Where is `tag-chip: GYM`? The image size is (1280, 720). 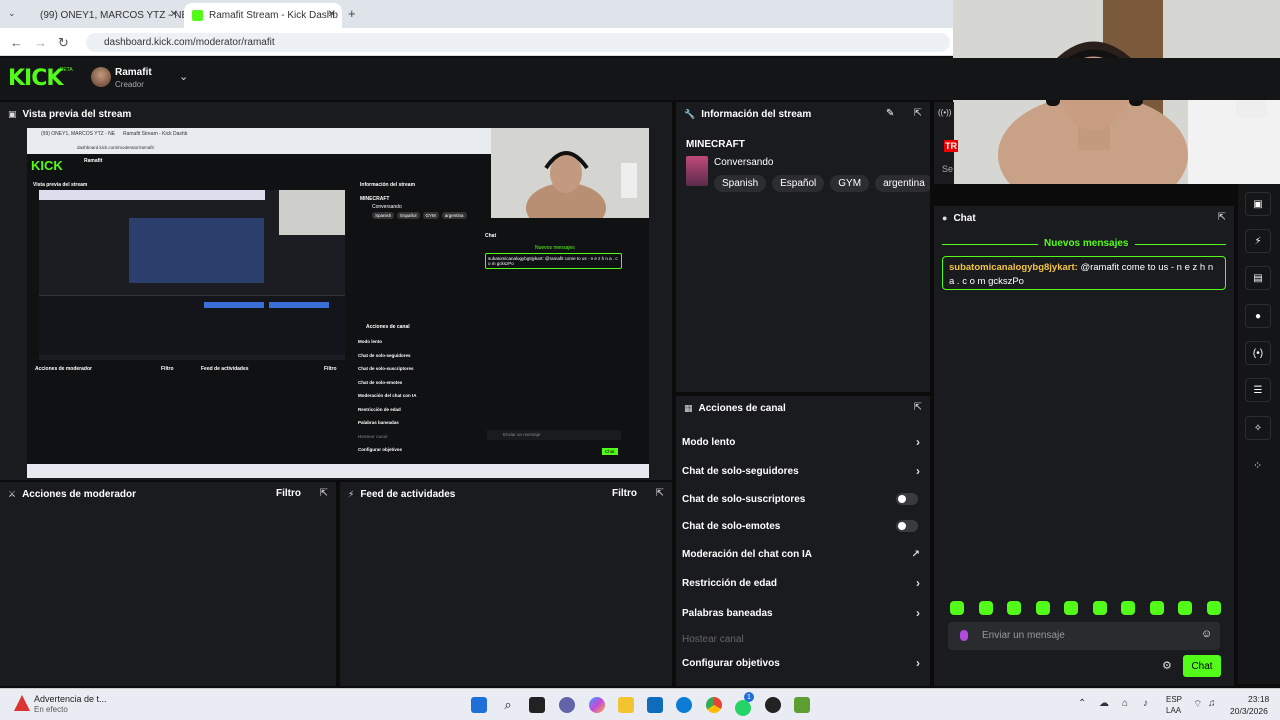 tag-chip: GYM is located at coordinates (850, 183).